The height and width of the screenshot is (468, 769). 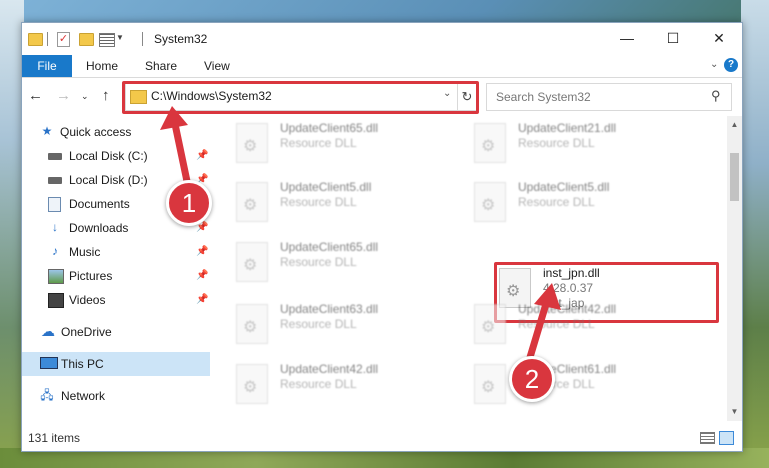 What do you see at coordinates (189, 203) in the screenshot?
I see `step-1-badge: 1` at bounding box center [189, 203].